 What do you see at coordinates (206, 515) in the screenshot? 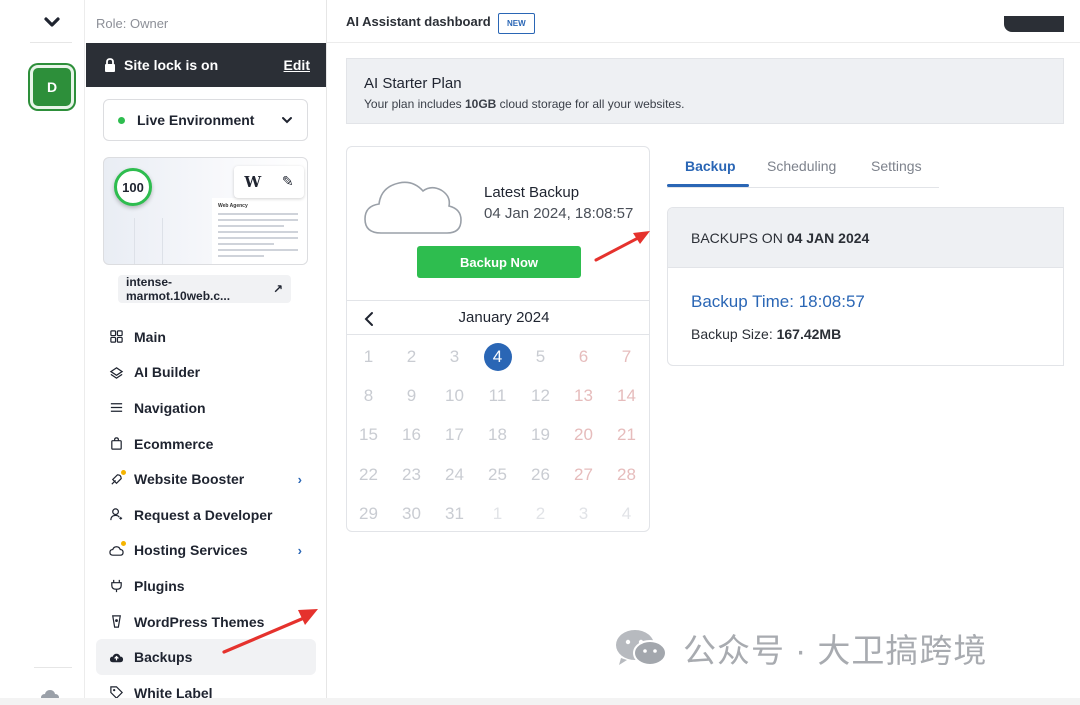
I see `sidebar-item-request-developer: Request a Developer` at bounding box center [206, 515].